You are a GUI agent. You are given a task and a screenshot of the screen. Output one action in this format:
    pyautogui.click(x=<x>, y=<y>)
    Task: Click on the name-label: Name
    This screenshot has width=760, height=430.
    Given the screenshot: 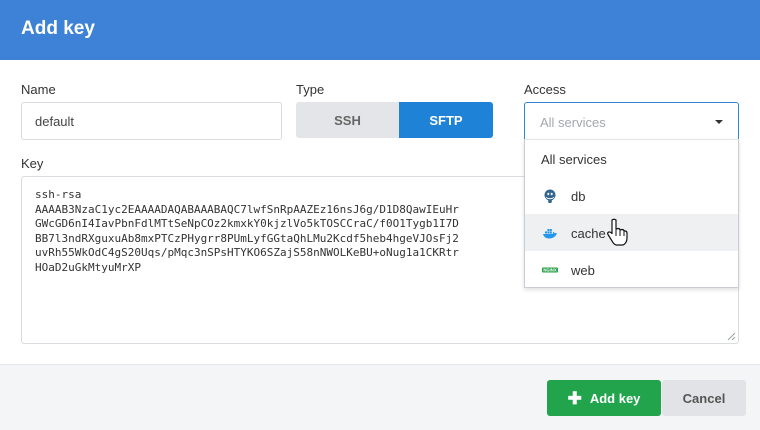 What is the action you would take?
    pyautogui.click(x=38, y=89)
    